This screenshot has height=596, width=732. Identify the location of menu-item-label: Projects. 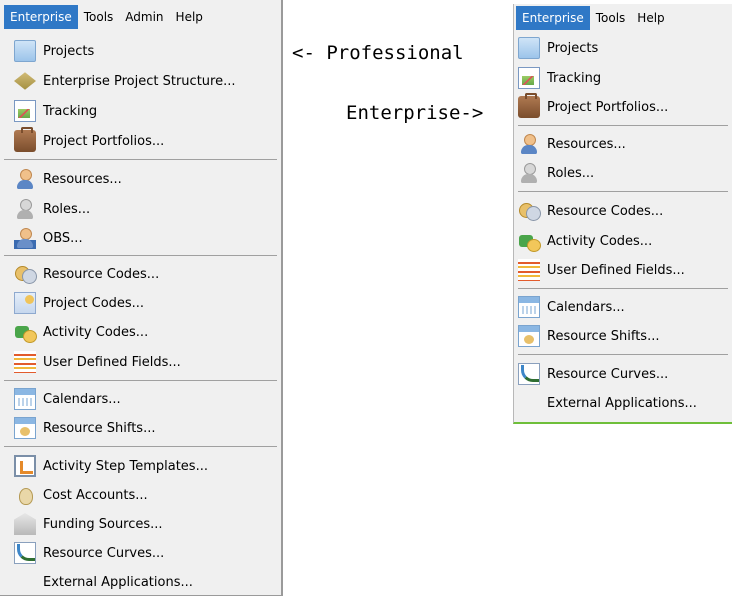
(69, 51).